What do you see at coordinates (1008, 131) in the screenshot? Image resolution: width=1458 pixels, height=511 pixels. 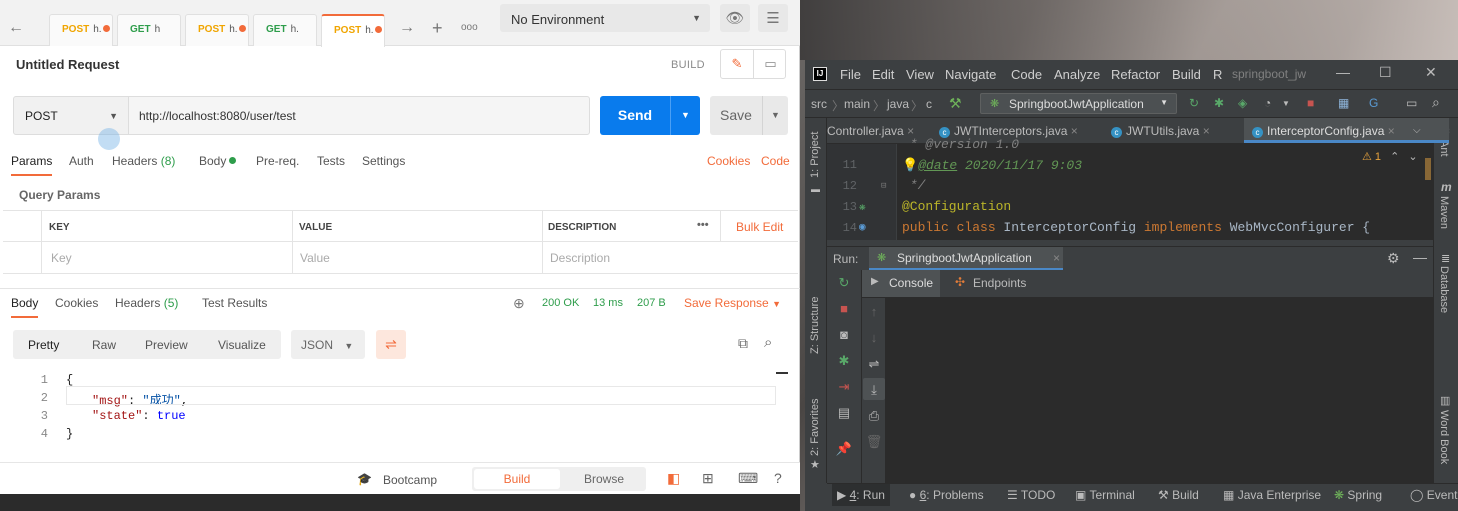 I see `editor-tab: c JWTInterceptors.java ×` at bounding box center [1008, 131].